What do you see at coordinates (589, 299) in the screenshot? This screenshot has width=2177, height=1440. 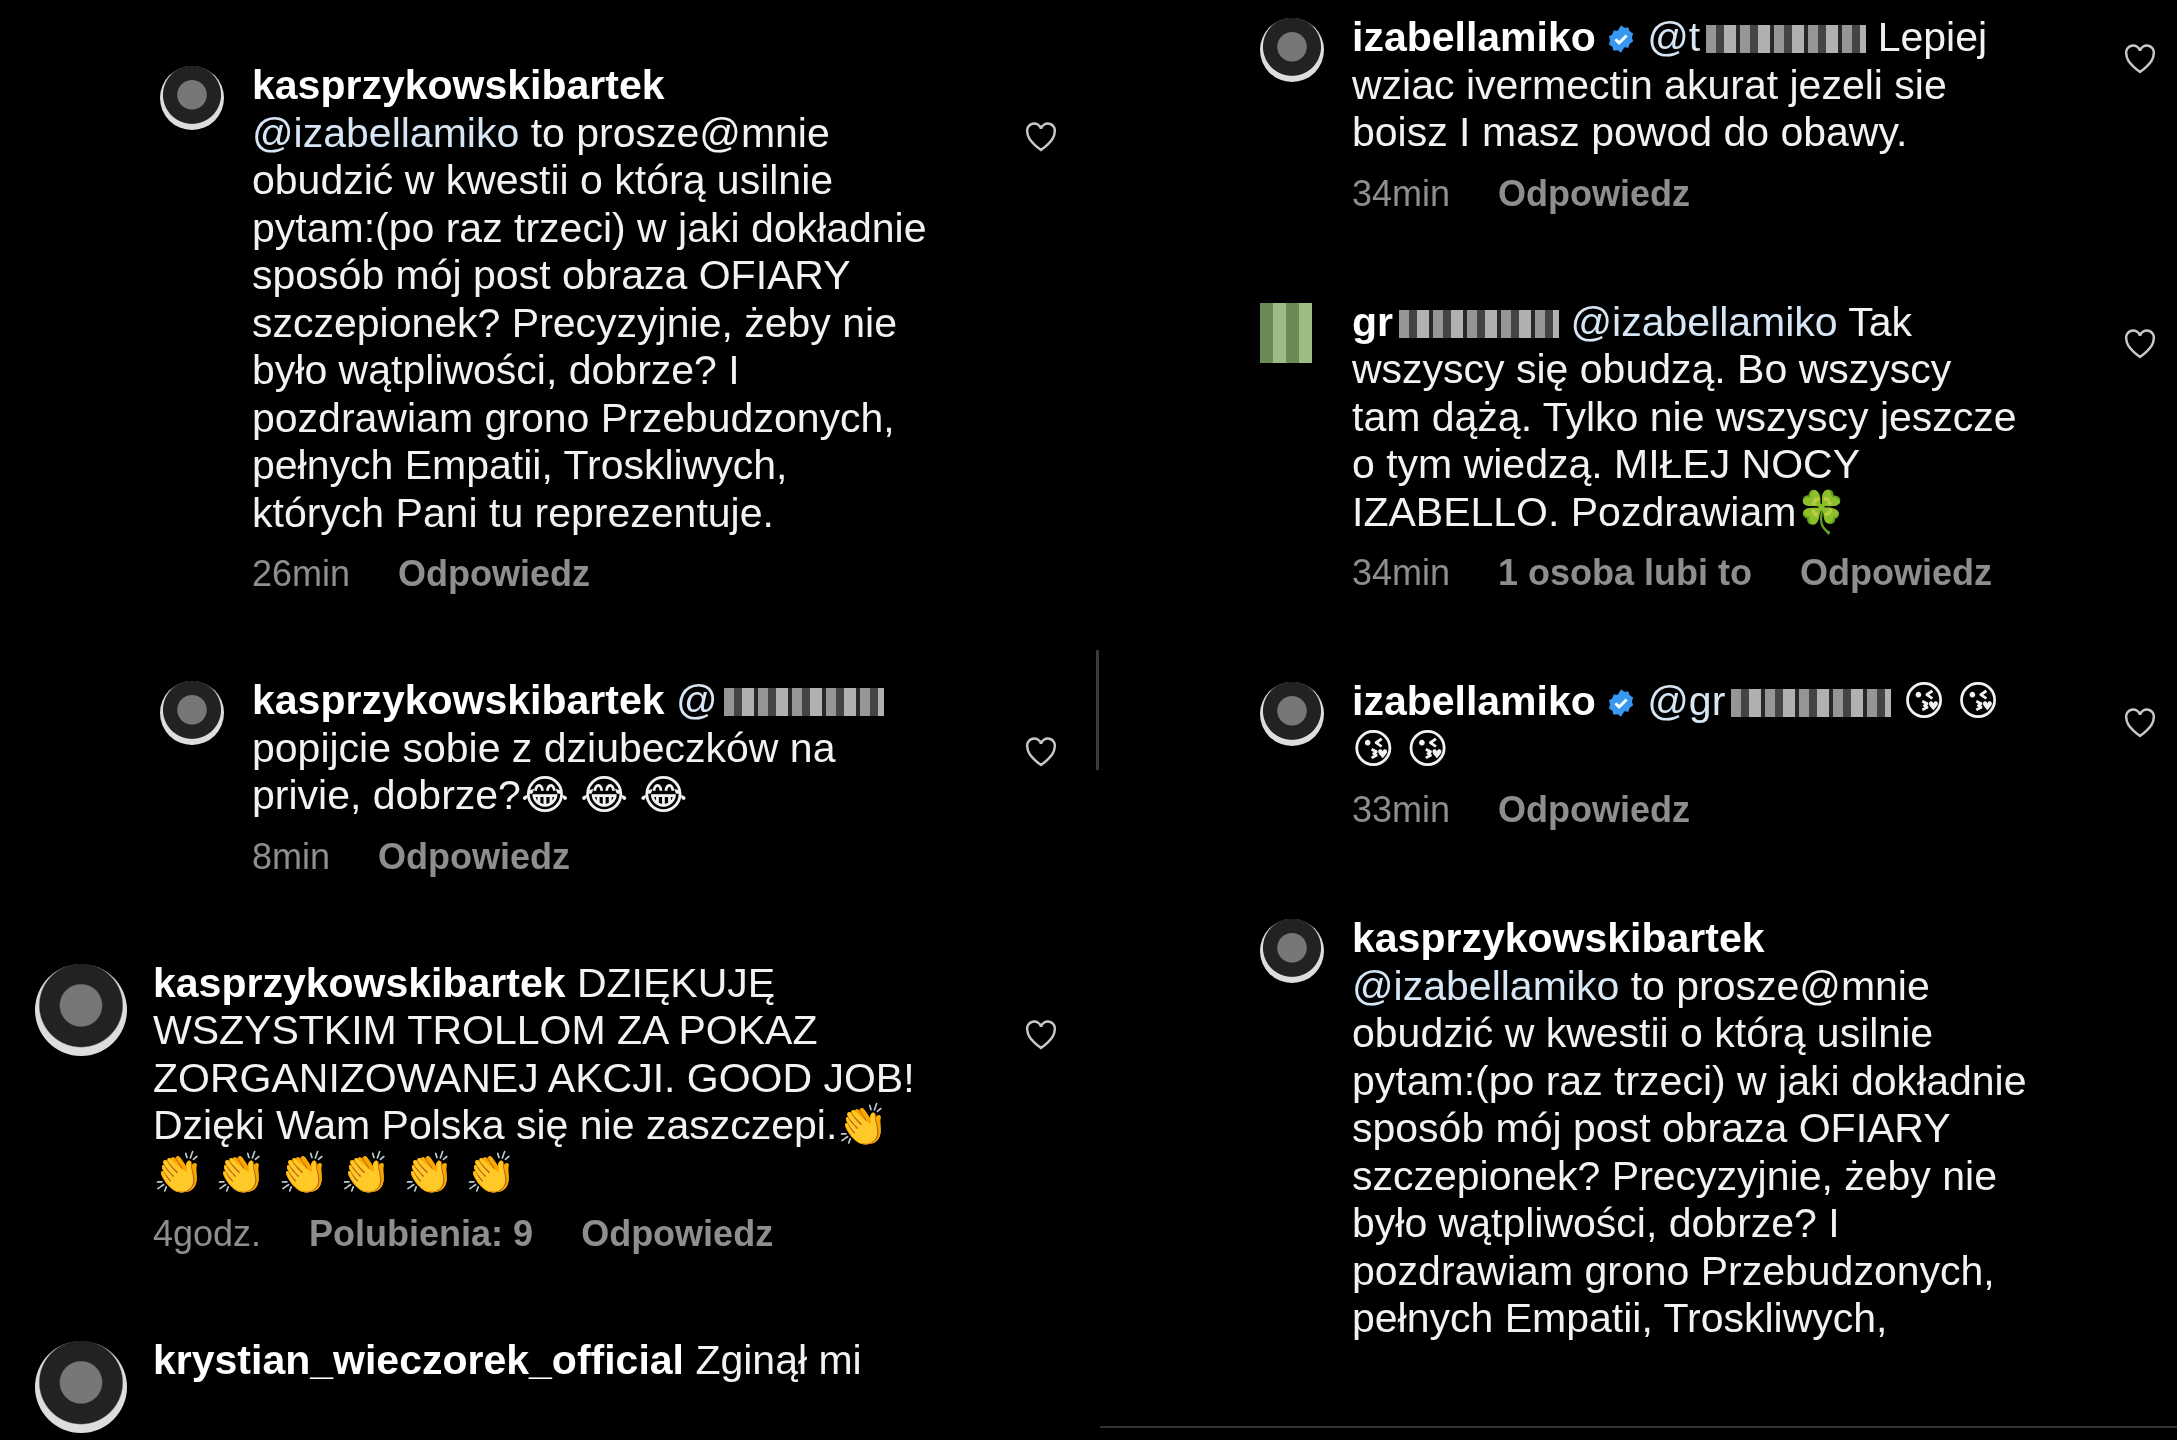 I see `comment-text: kasprzykowskibartek @izabellamiko to prosze@mnie obudzić w kwestii o którą usilnie pytam:(po raz trzeci) w jaki dokładnie sposób mój post obraza OFIARY szczepionek? Precyzyjnie, żeby nie było wątpliwości, dobrze? I pozdrawiam grono Przebudzonych, pełnych Empatii, Troskliwych, których Pani tu reprezentuje.` at bounding box center [589, 299].